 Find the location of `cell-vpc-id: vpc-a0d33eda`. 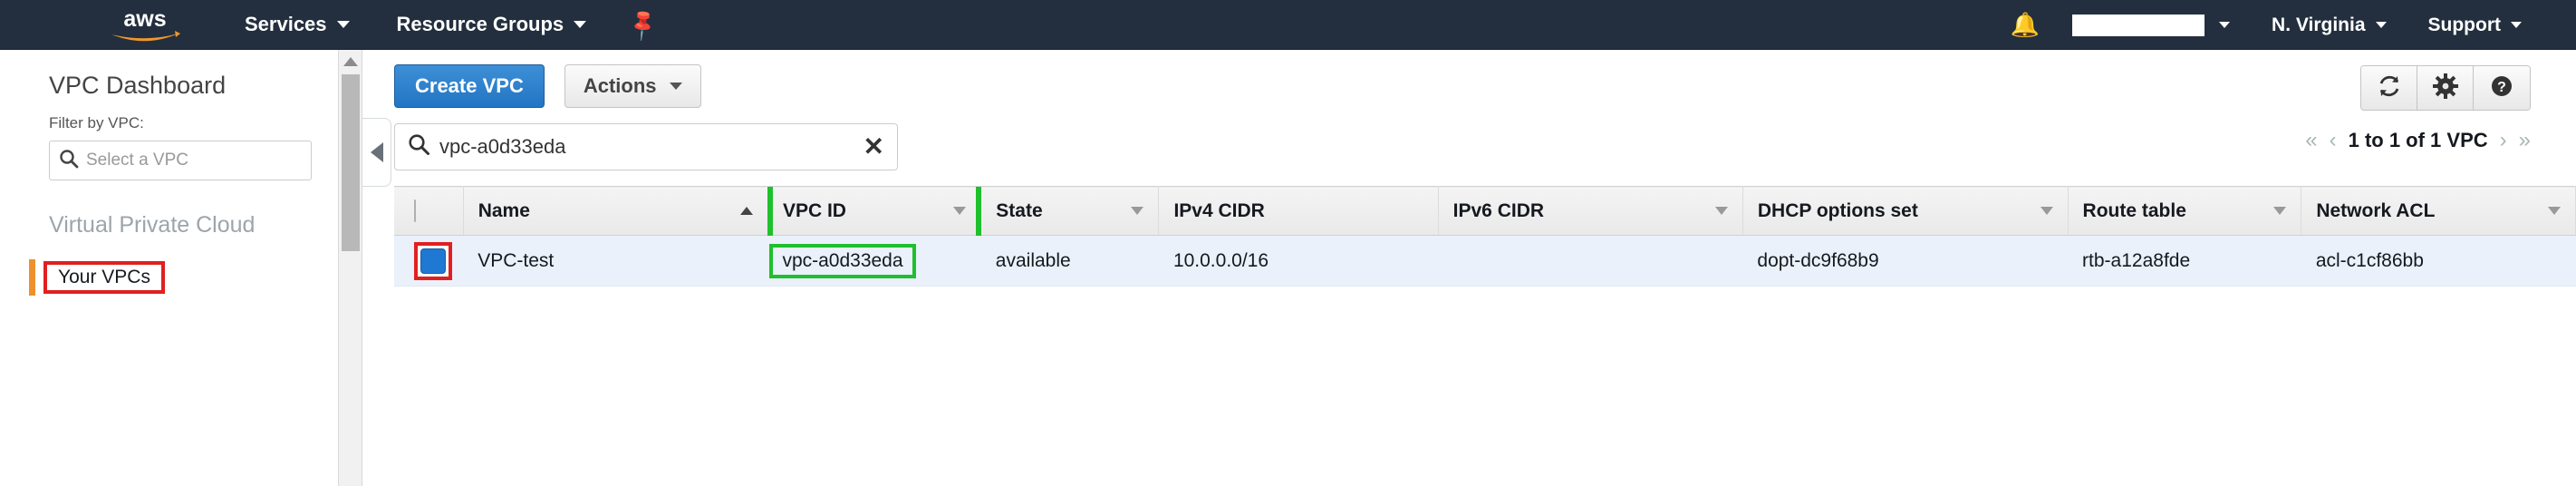

cell-vpc-id: vpc-a0d33eda is located at coordinates (874, 261).